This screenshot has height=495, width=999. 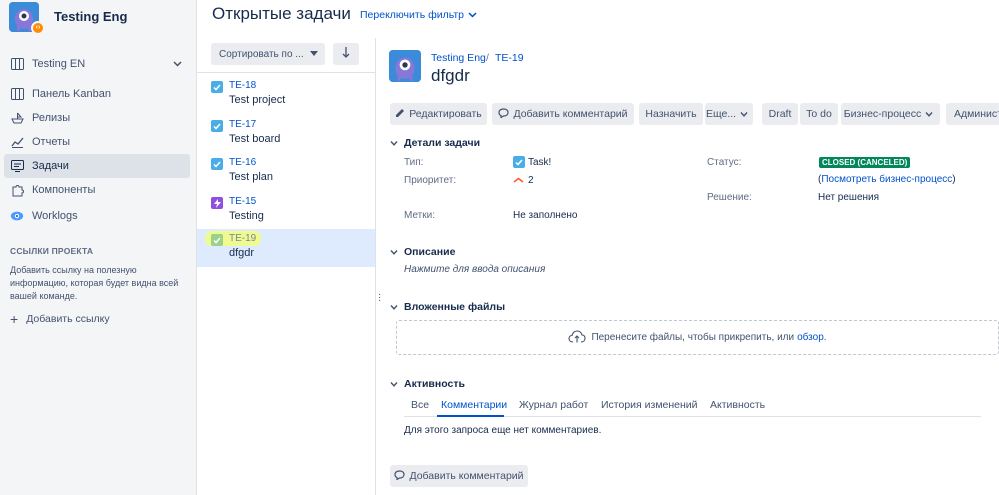 I want to click on sidebar-item-worklogs: Worklogs, so click(x=97, y=216).